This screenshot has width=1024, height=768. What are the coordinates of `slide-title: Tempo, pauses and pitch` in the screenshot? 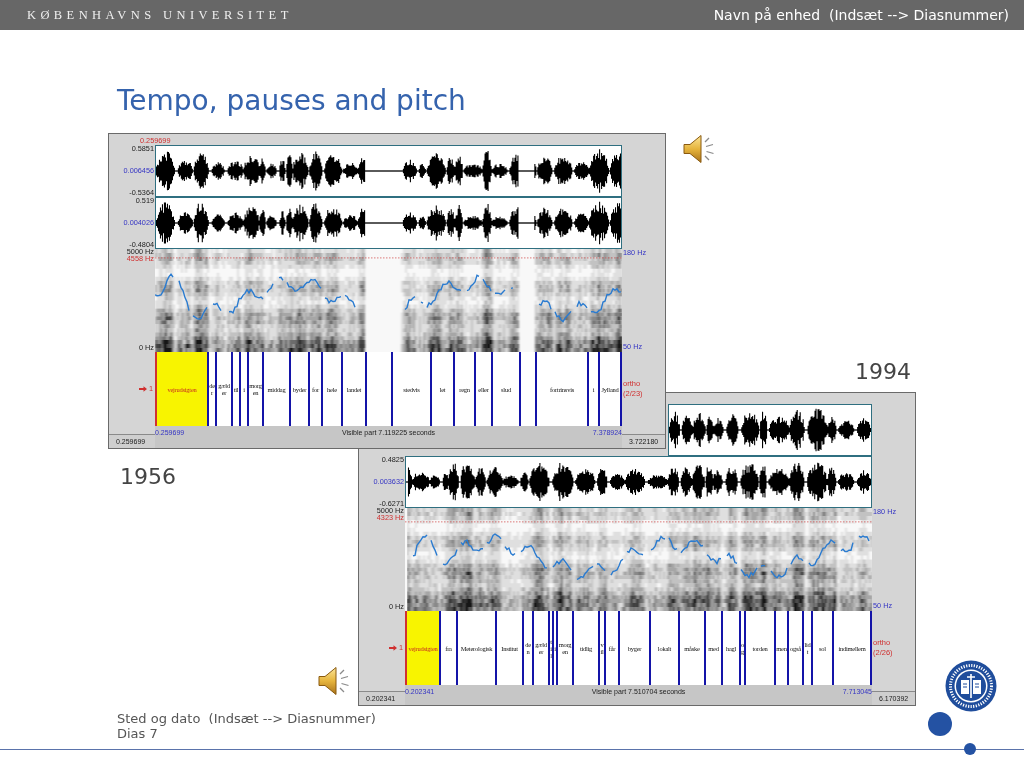 It's located at (291, 101).